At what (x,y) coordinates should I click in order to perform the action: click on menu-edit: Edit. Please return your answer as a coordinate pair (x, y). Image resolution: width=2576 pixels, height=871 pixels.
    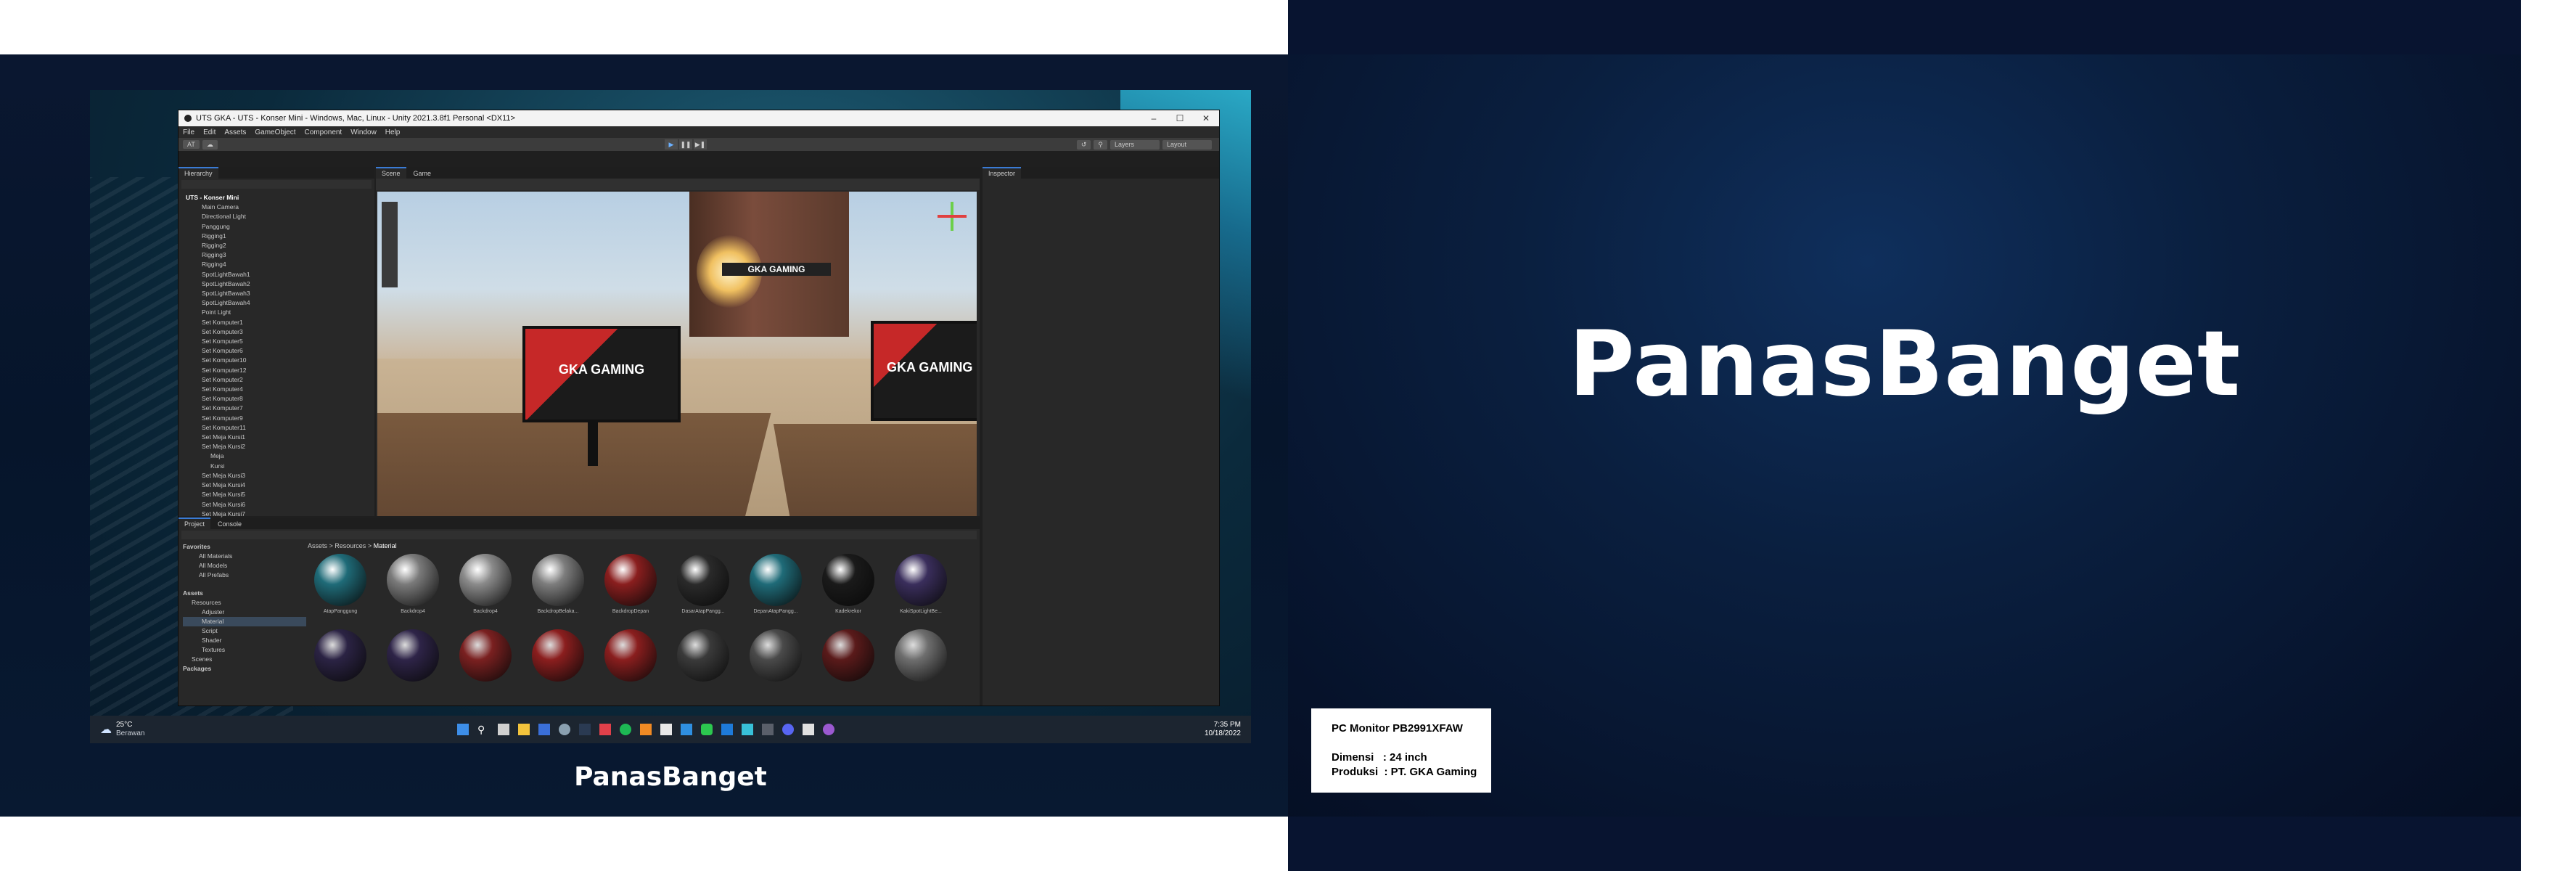
    Looking at the image, I should click on (209, 132).